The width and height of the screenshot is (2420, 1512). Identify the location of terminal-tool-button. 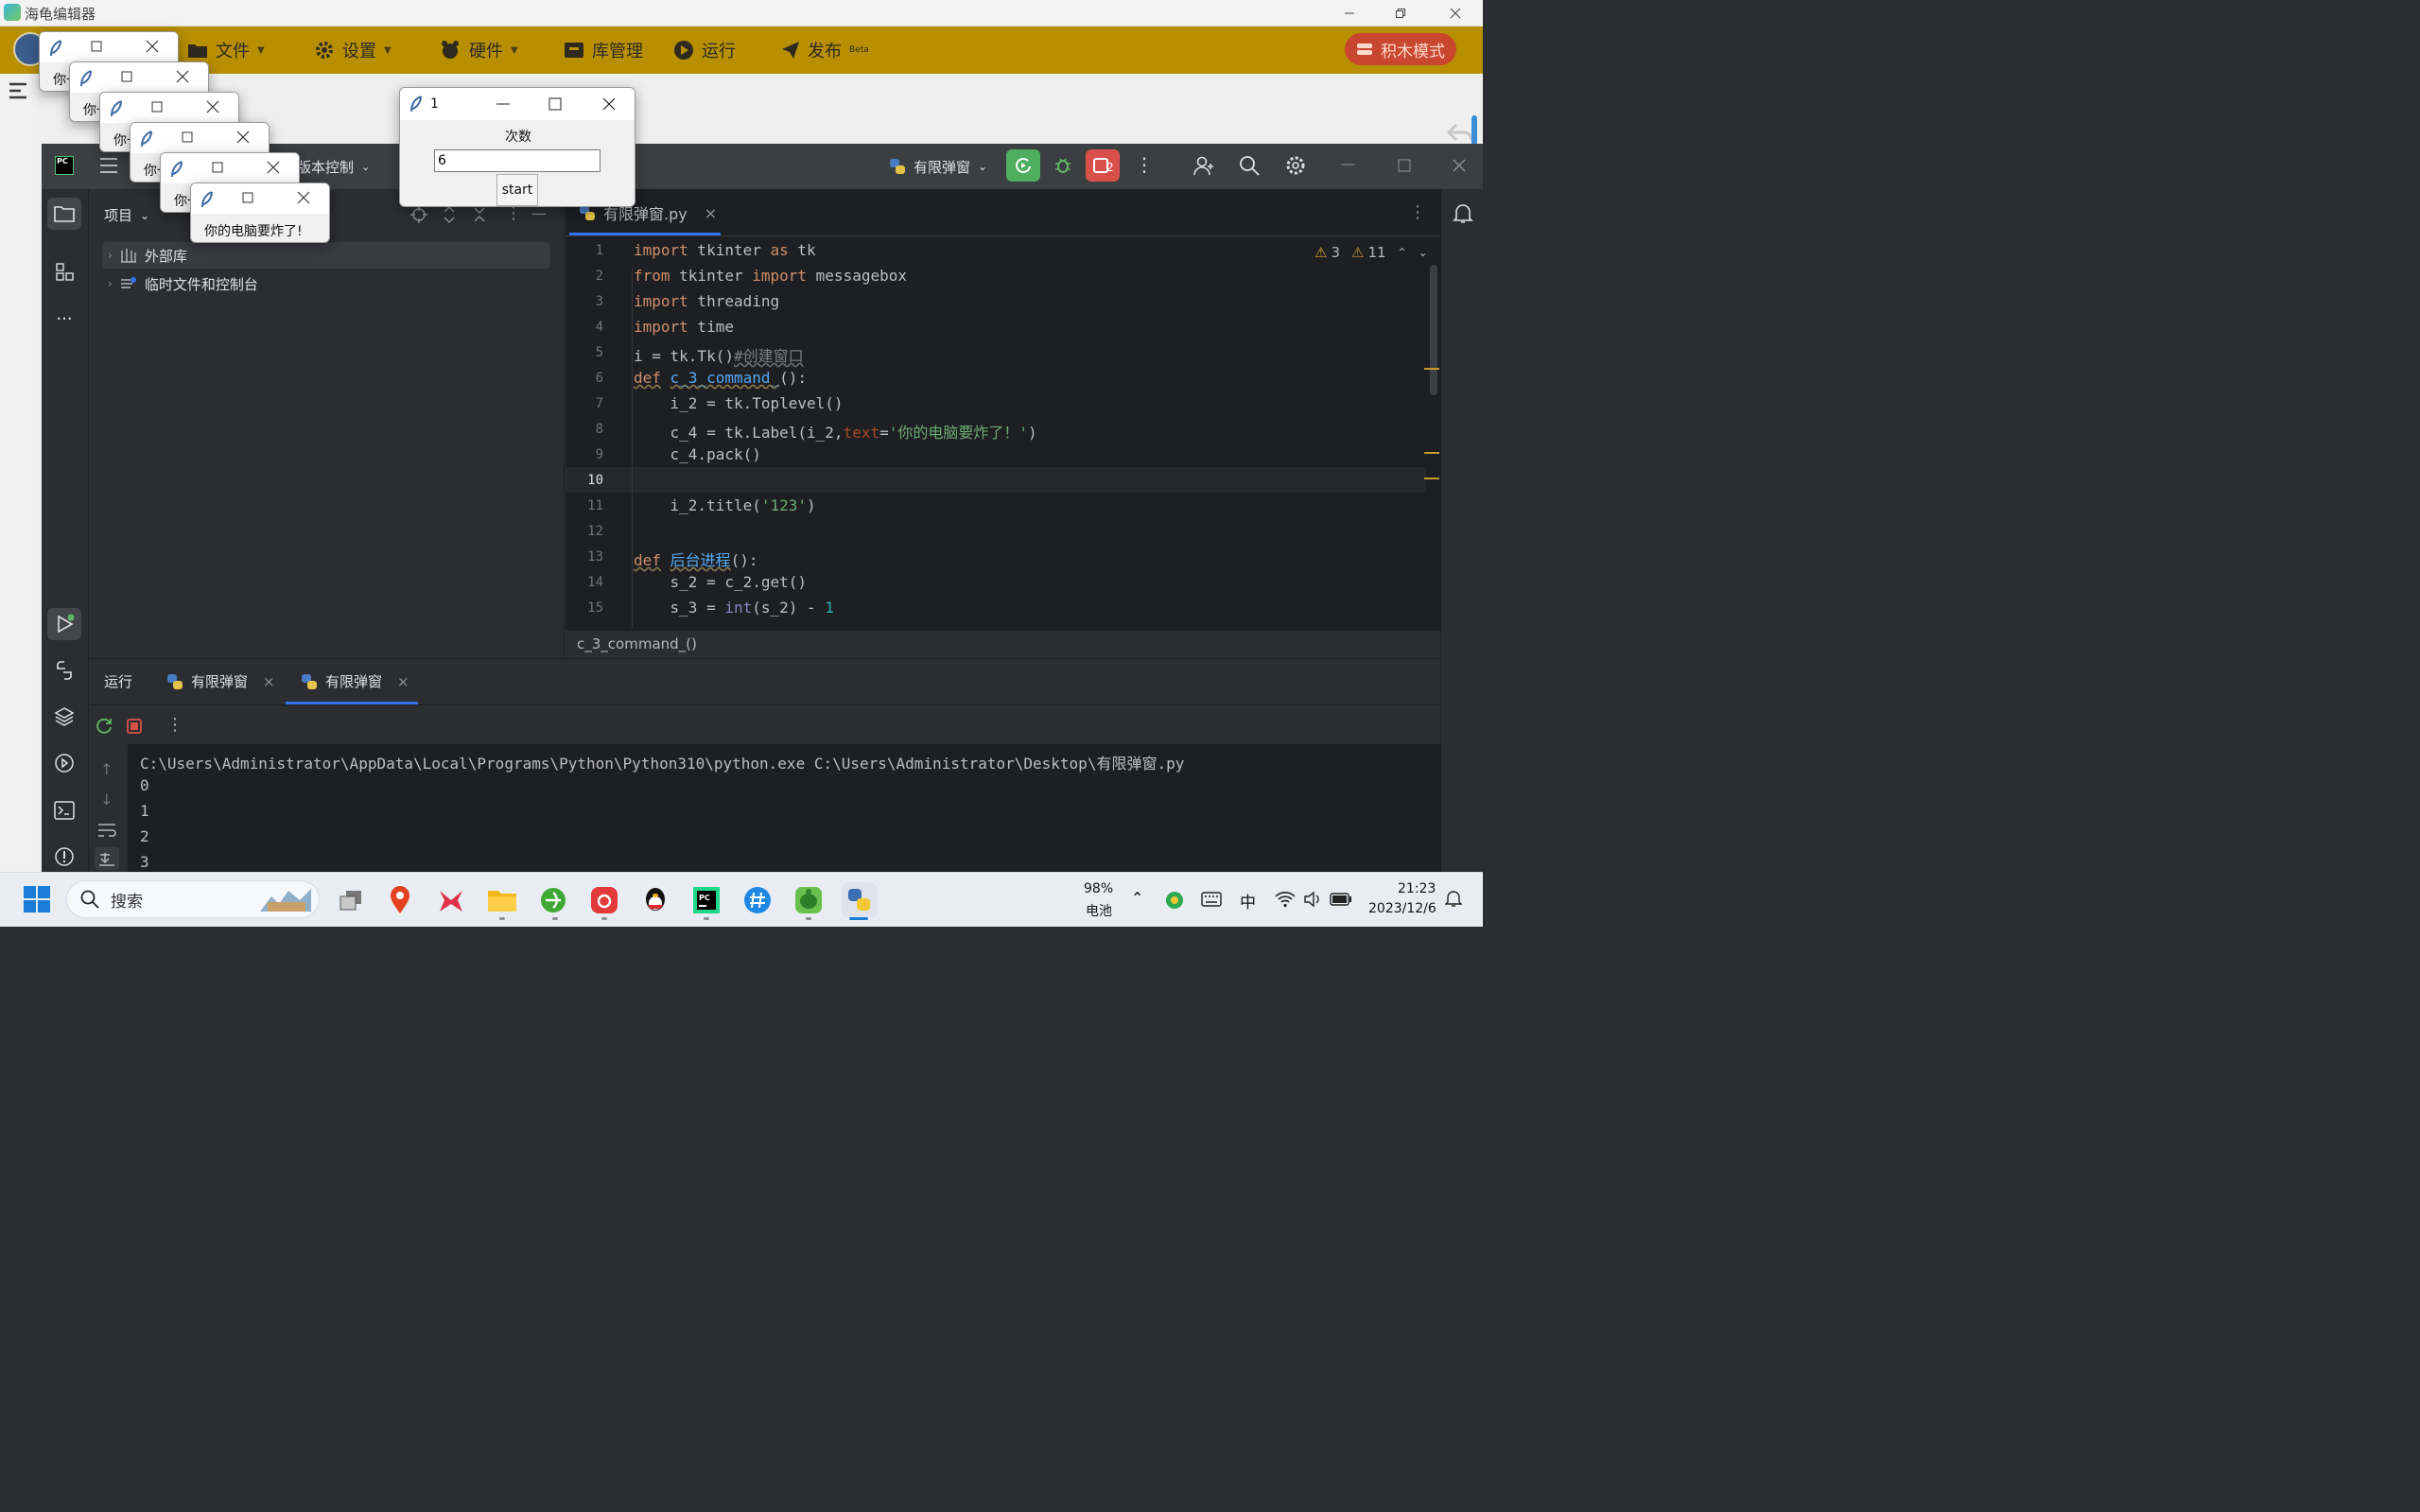
(64, 810).